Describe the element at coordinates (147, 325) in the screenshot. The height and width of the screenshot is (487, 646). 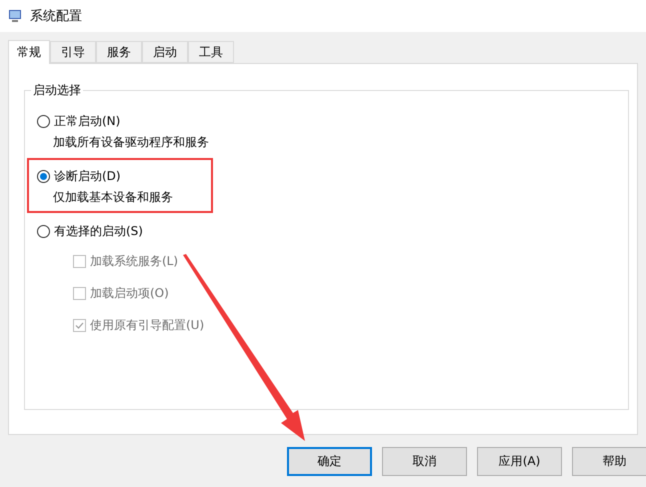
I see `checkbox-label: 使用原有引导配置(U)` at that location.